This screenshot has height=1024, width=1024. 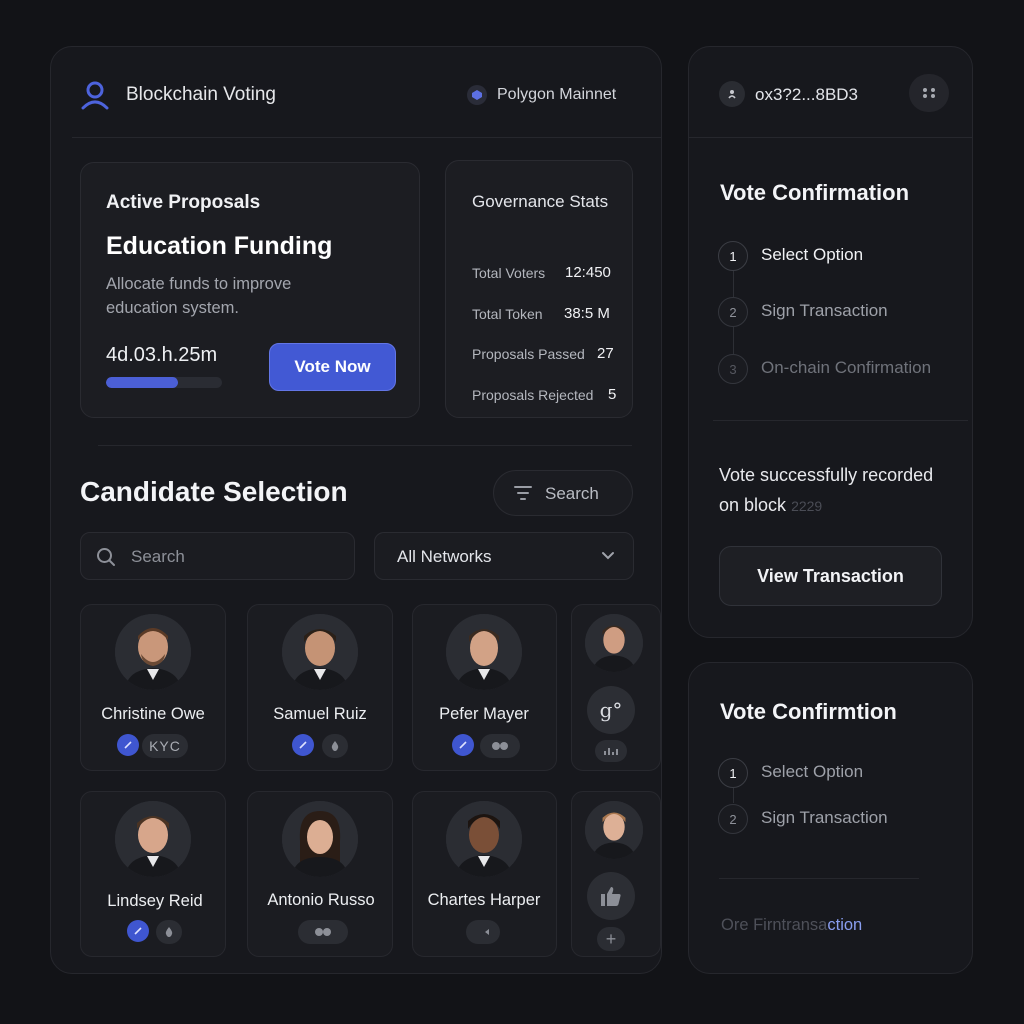 I want to click on step-number: 3, so click(x=733, y=369).